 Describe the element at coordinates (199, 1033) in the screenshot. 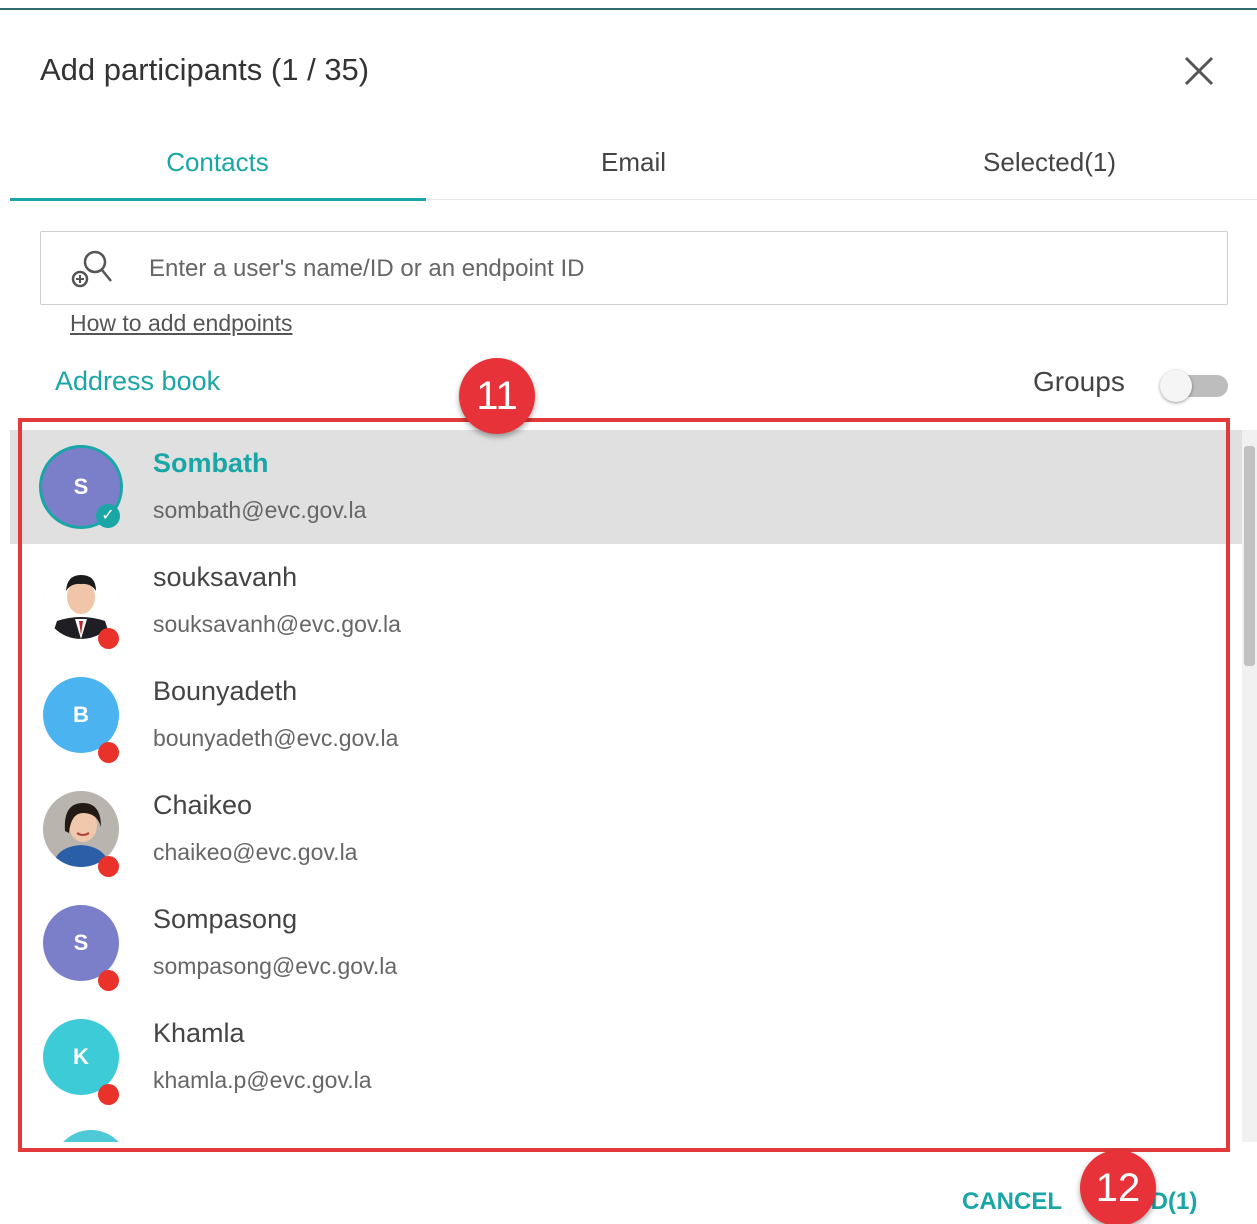

I see `contact-name: Khamla` at that location.